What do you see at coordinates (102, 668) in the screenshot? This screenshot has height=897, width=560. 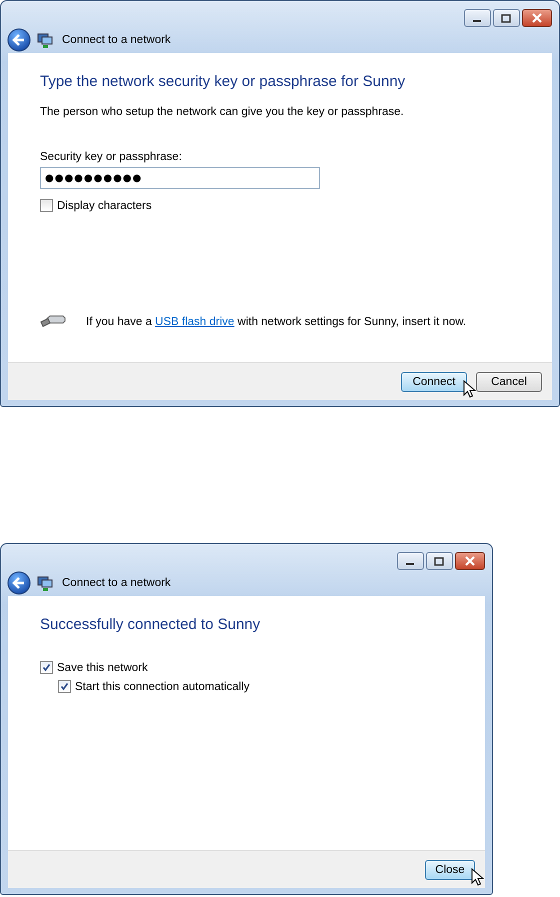 I see `checkbox-label: Save this network` at bounding box center [102, 668].